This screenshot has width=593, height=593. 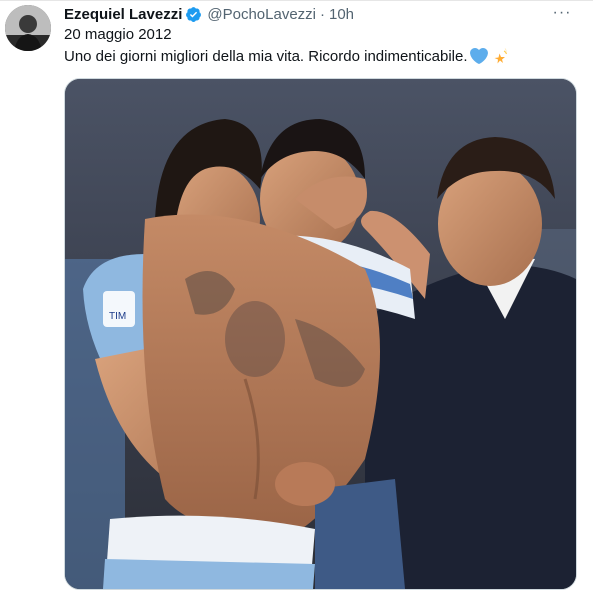 What do you see at coordinates (500, 56) in the screenshot?
I see `dizzy-star-icon` at bounding box center [500, 56].